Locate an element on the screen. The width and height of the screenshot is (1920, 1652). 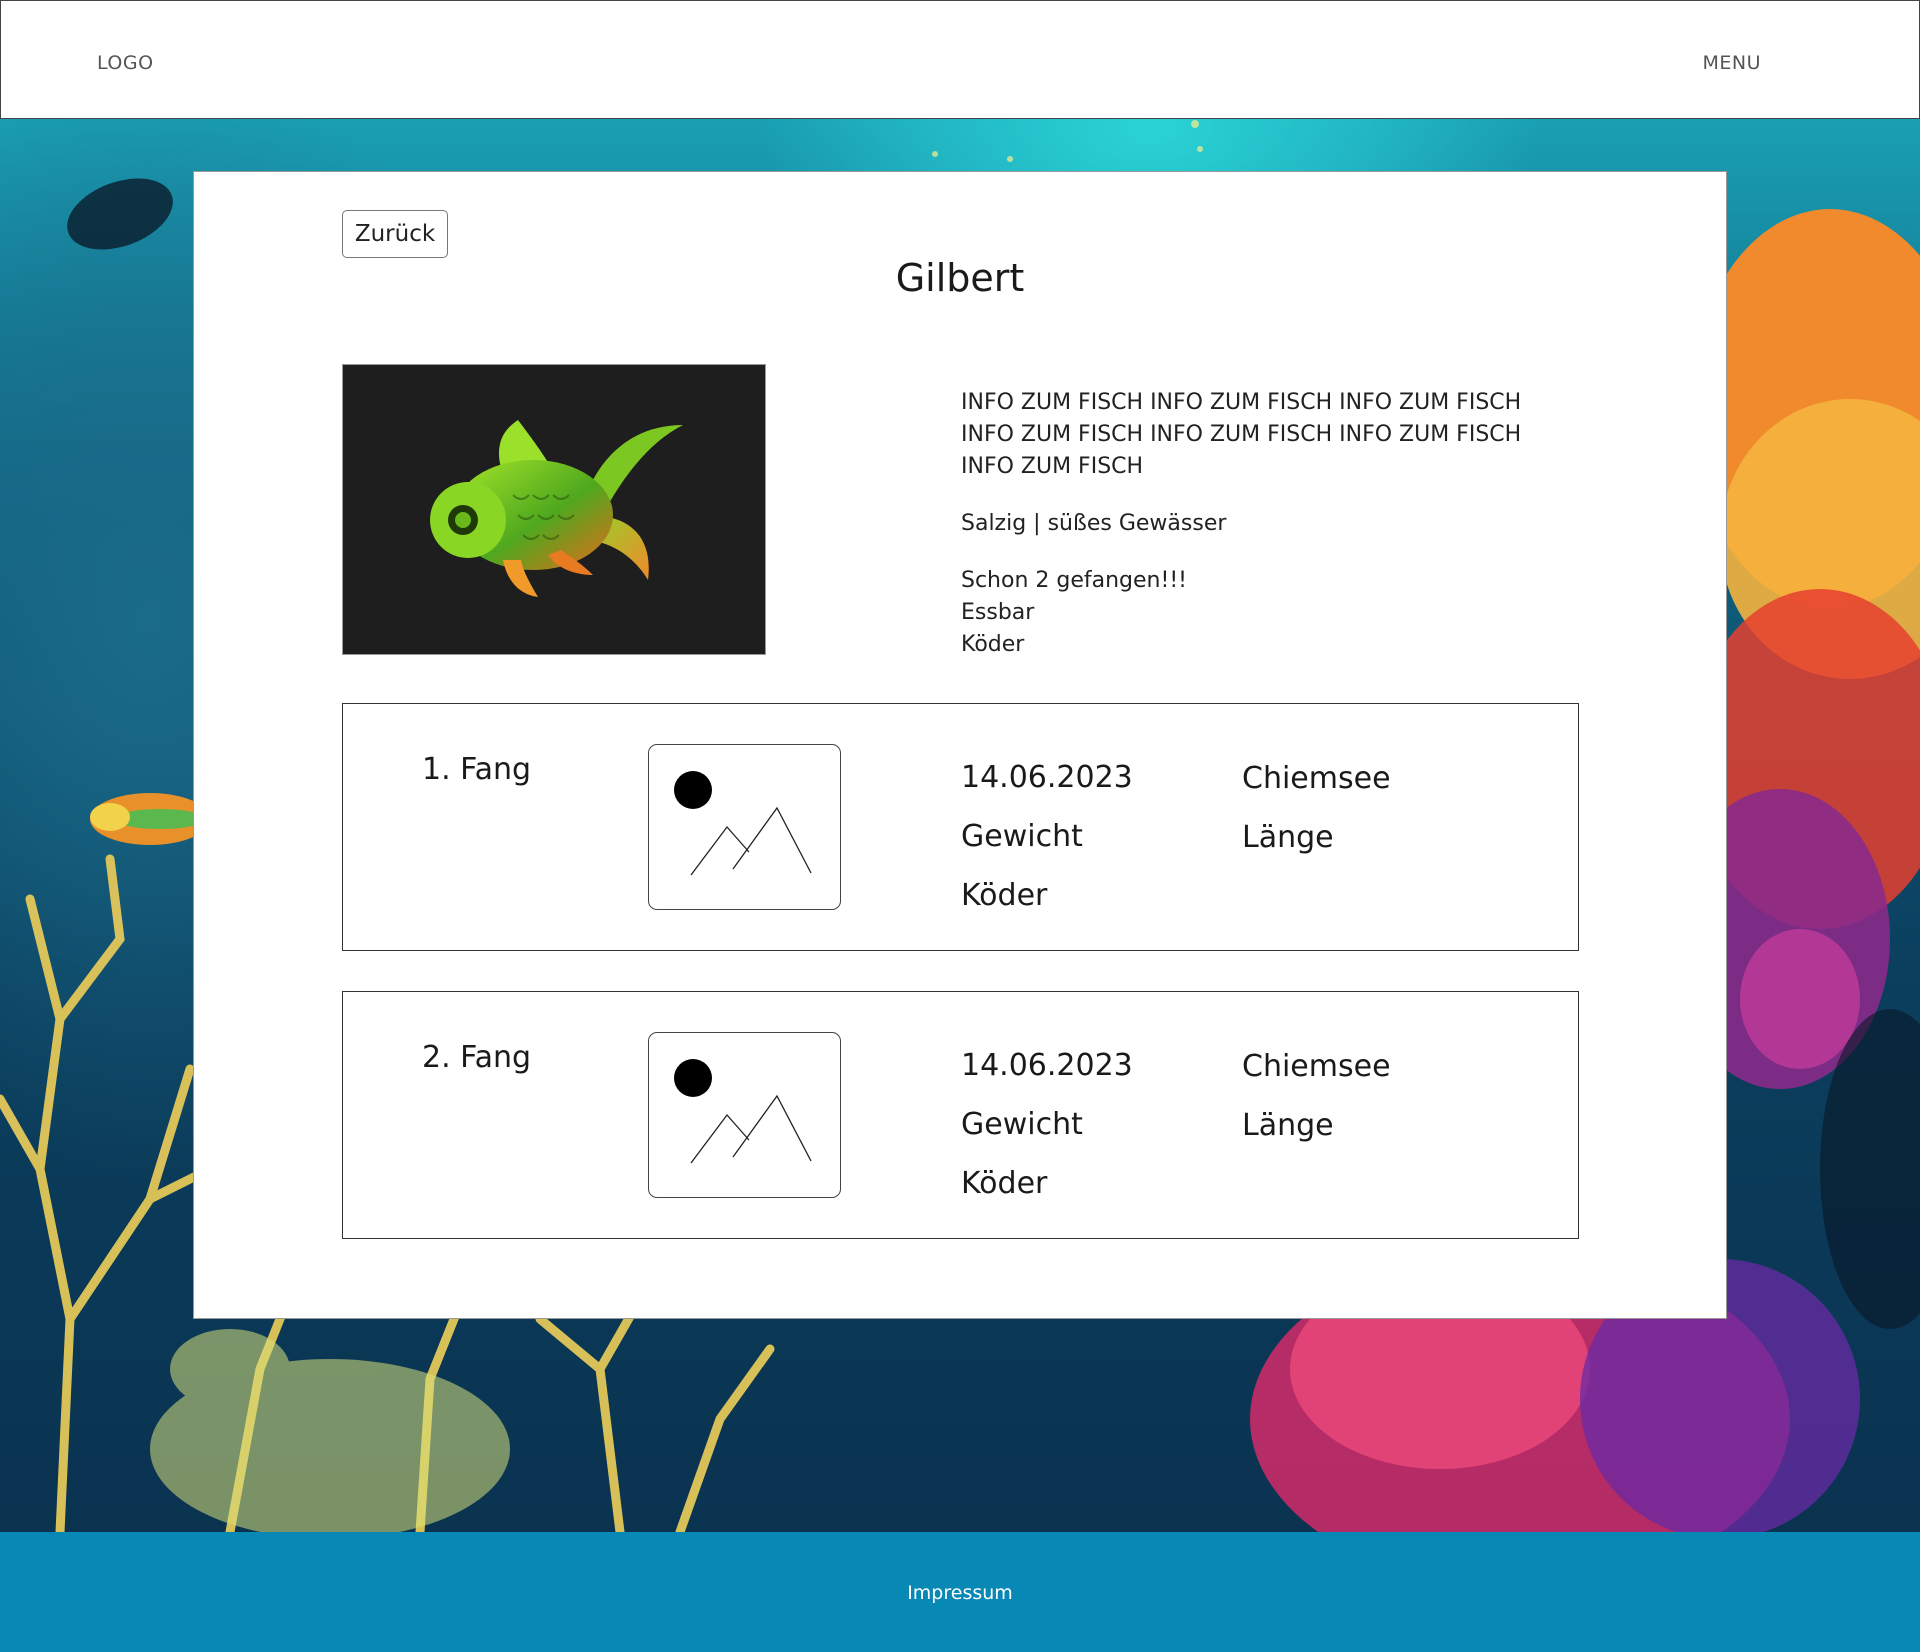
goldfish-illustration is located at coordinates (556, 508).